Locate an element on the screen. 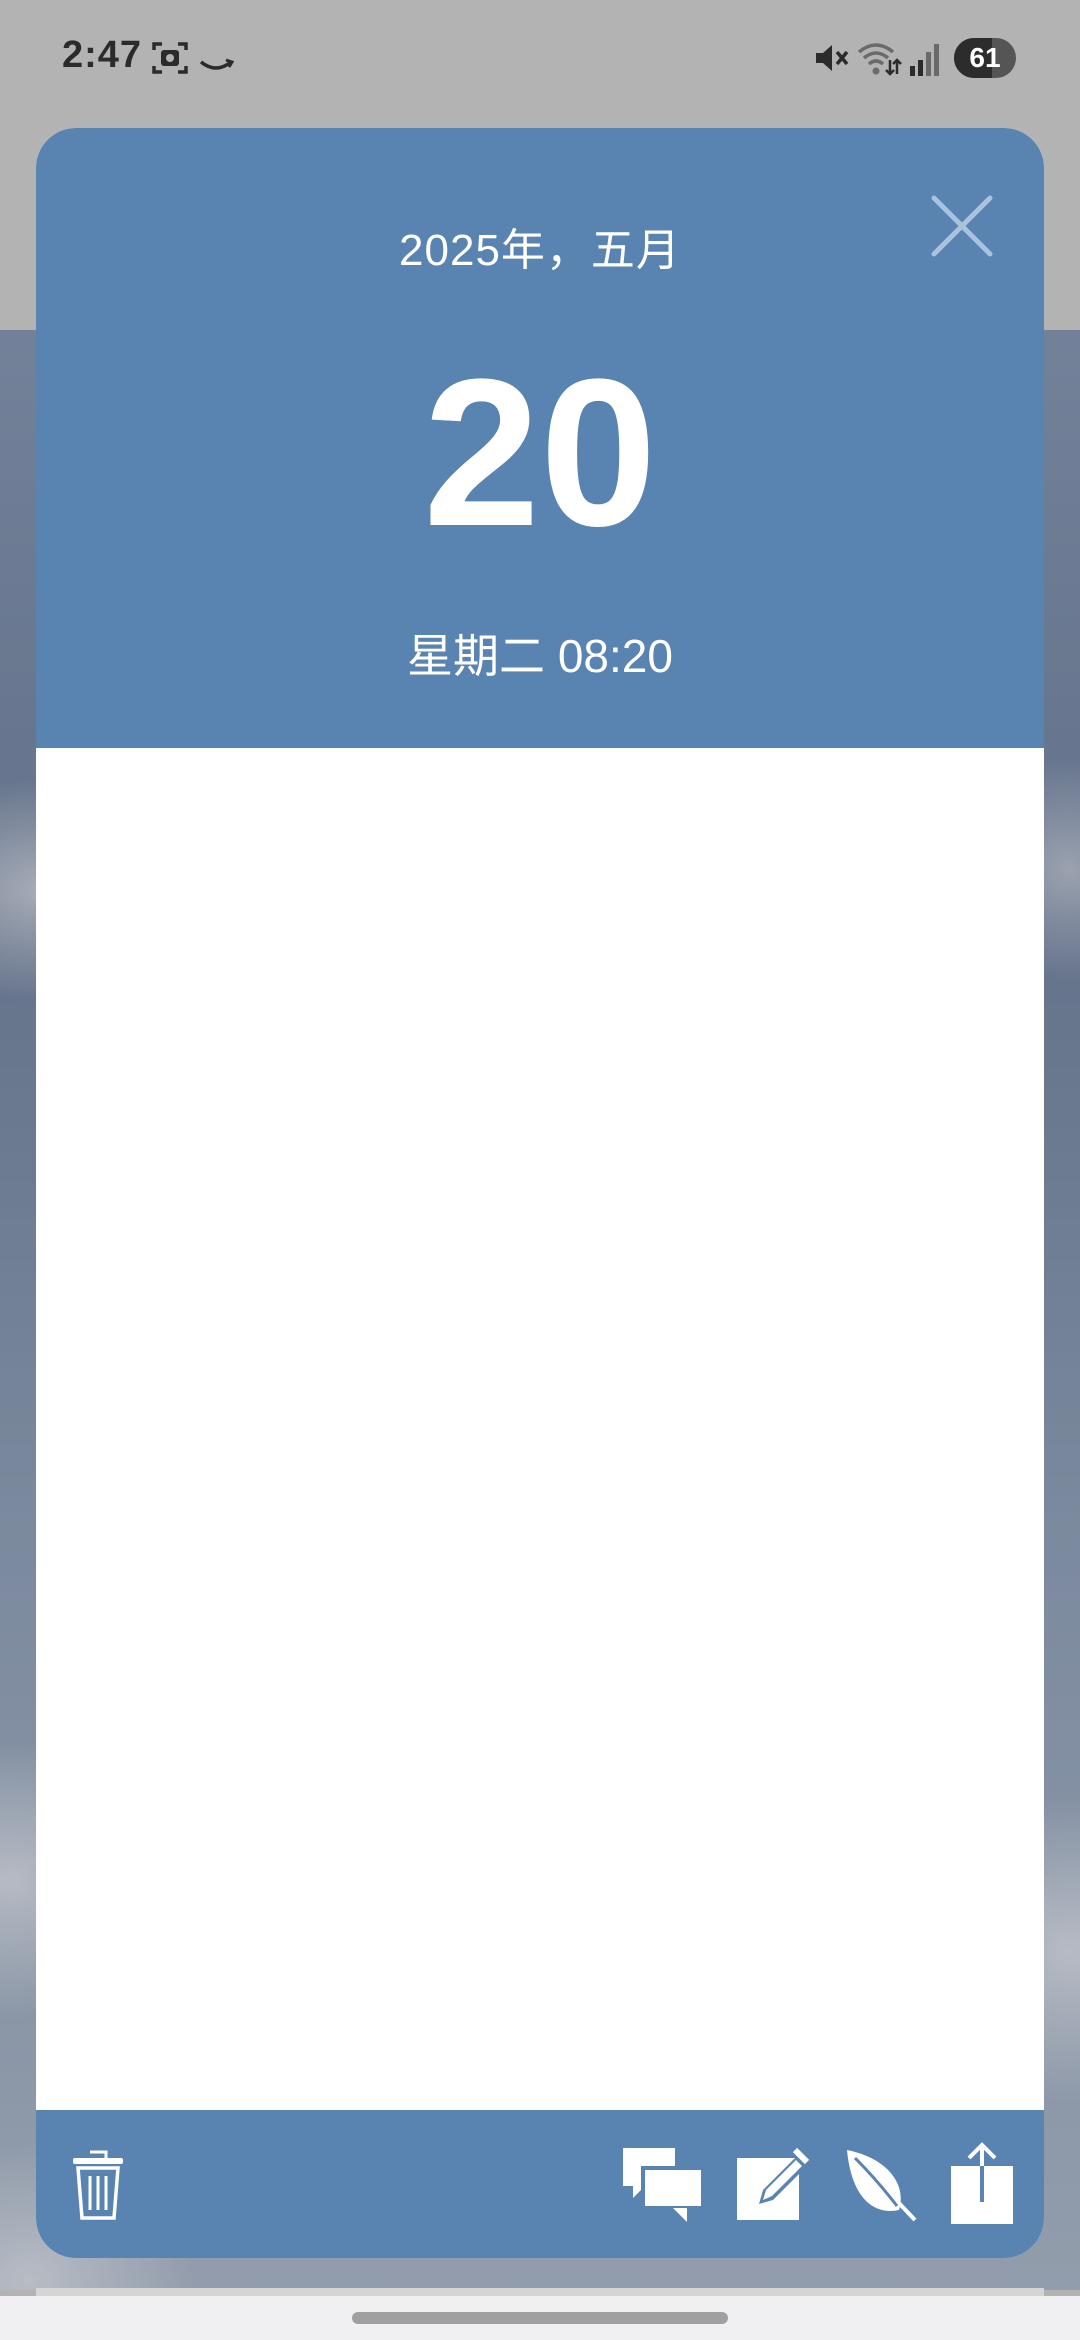 The height and width of the screenshot is (2340, 1080). edit-icon is located at coordinates (773, 2183).